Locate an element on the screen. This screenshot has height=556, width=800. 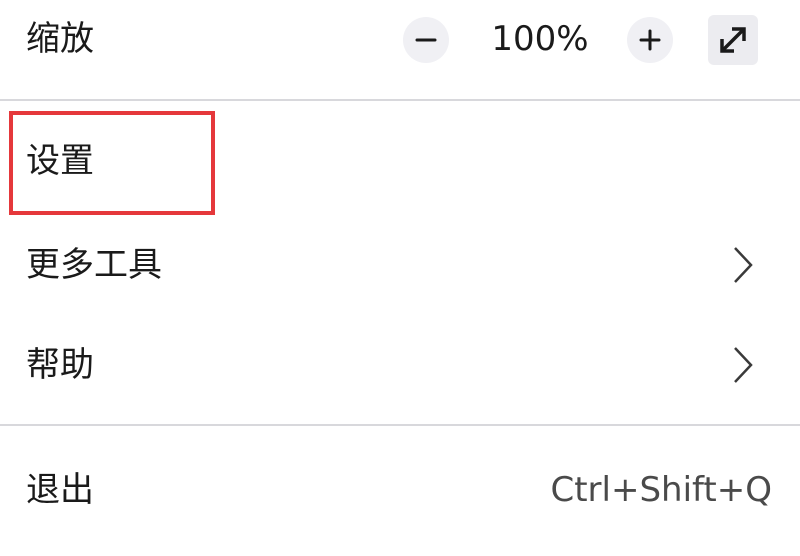
expand-arrows-icon is located at coordinates (733, 40).